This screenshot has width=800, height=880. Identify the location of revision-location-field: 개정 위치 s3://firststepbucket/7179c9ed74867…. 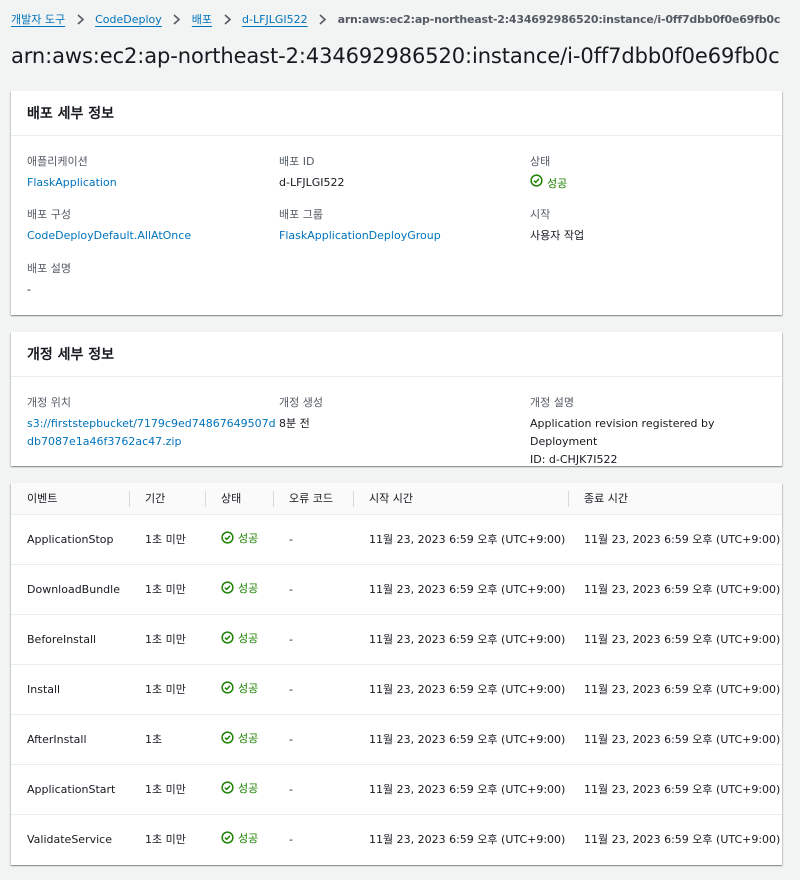
(151, 423).